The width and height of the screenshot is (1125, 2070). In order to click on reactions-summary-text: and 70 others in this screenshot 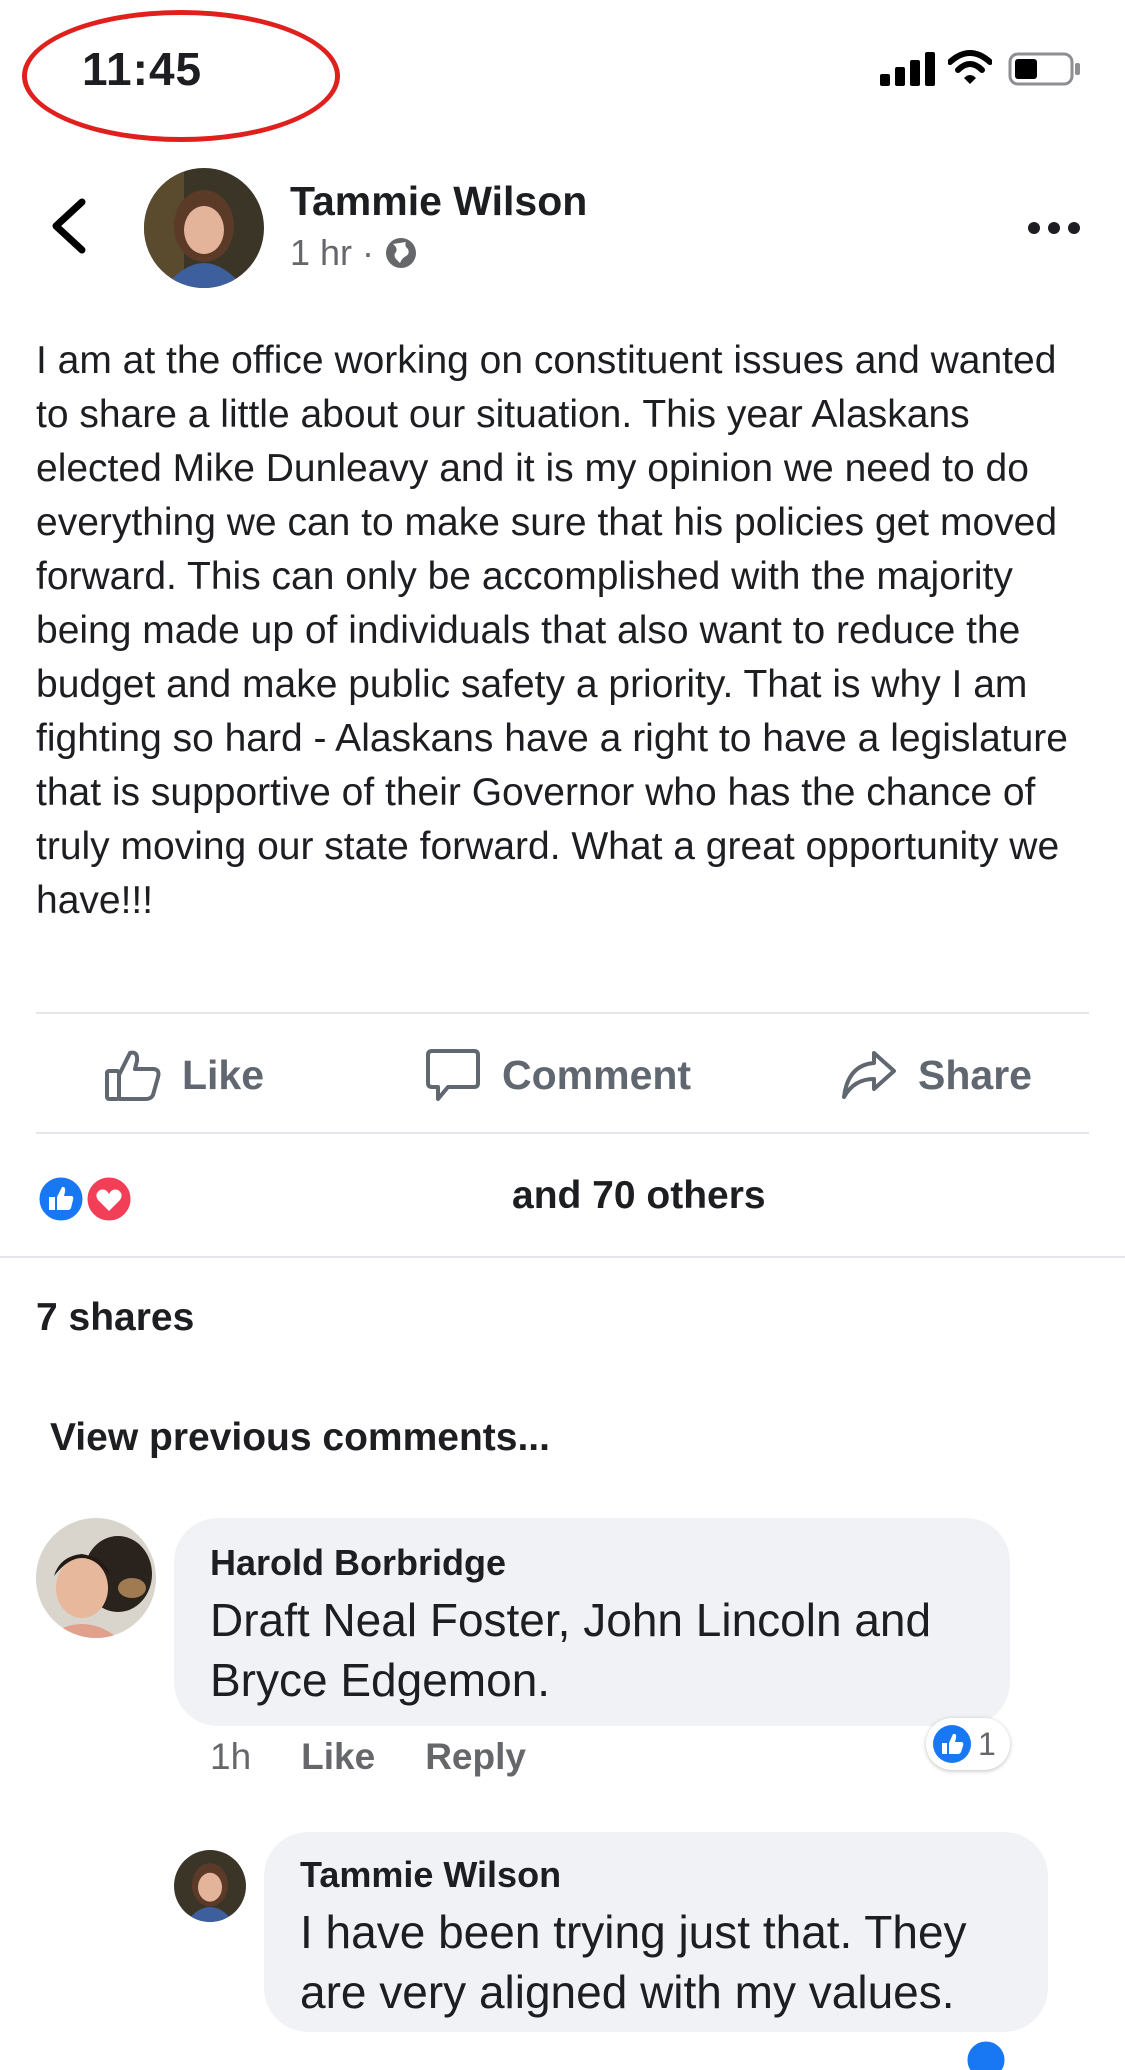, I will do `click(639, 1196)`.